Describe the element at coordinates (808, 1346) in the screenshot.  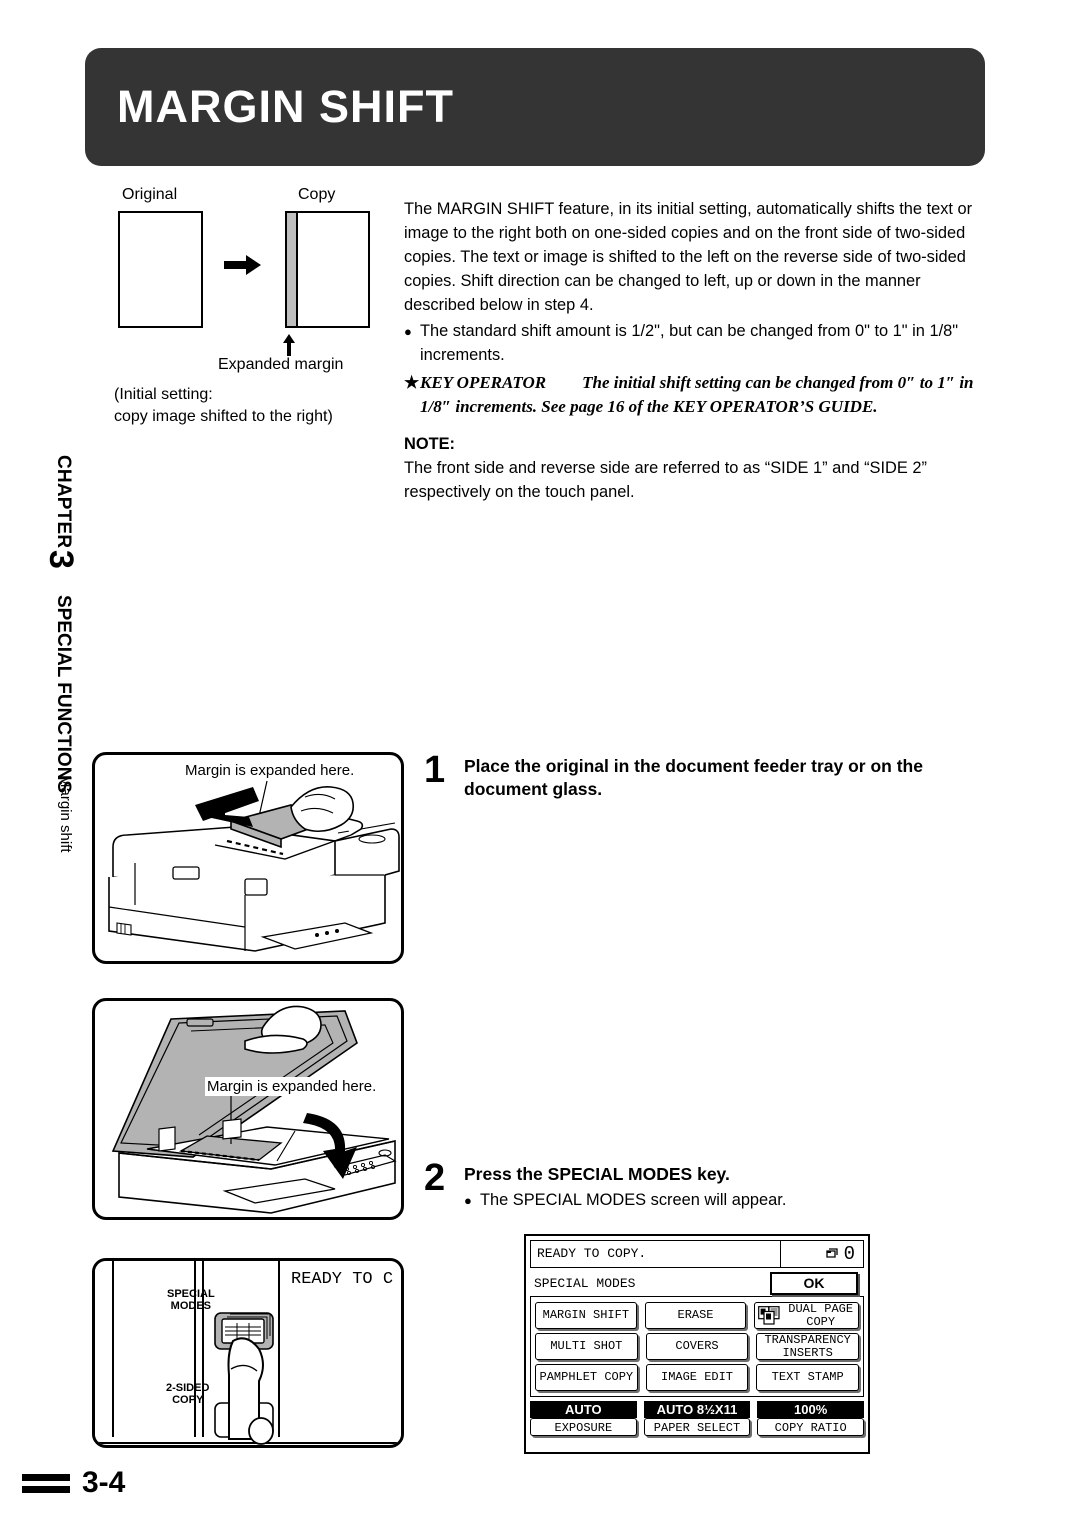
I see `transparency-inserts-button: TRANSPARENCY INSERTS` at that location.